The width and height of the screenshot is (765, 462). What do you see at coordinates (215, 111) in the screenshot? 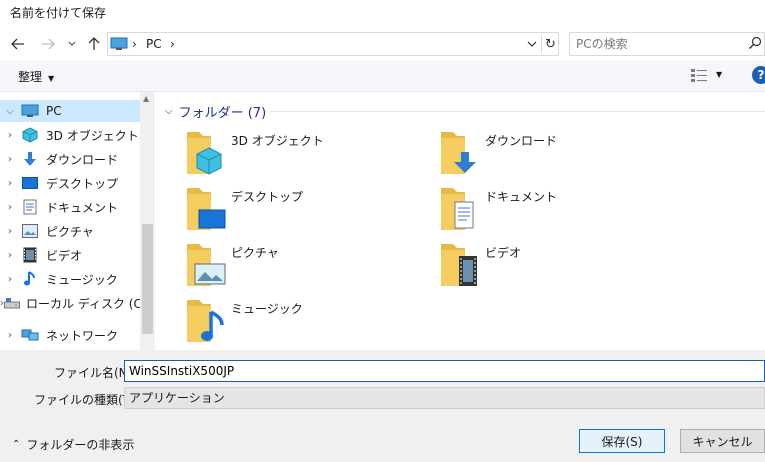
I see `folders-group-header: ⌵ フォルダー (7)` at bounding box center [215, 111].